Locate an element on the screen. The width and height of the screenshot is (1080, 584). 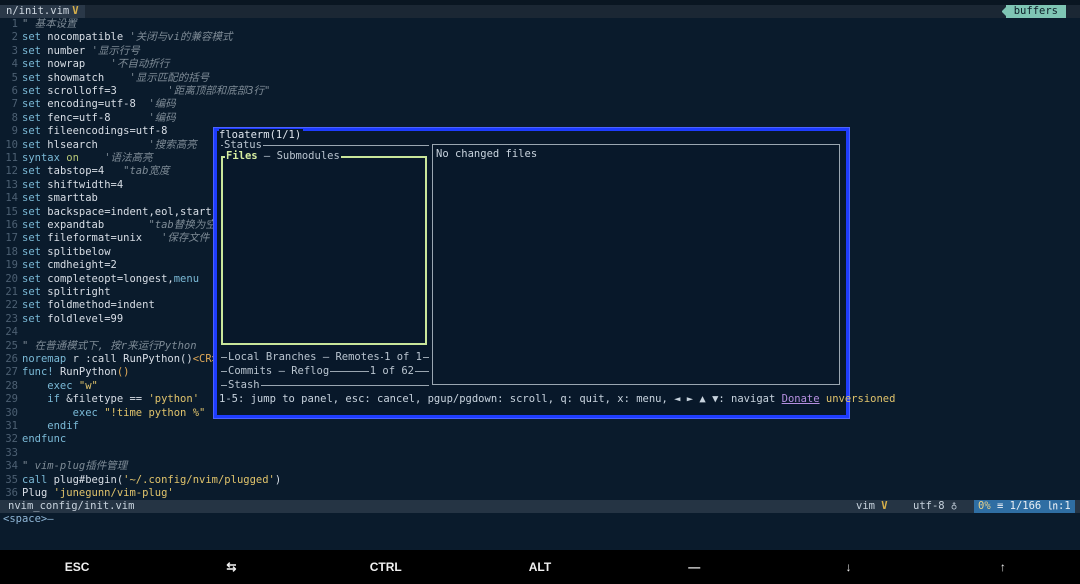
code-token: '搜索高亮 is located at coordinates (172, 144).